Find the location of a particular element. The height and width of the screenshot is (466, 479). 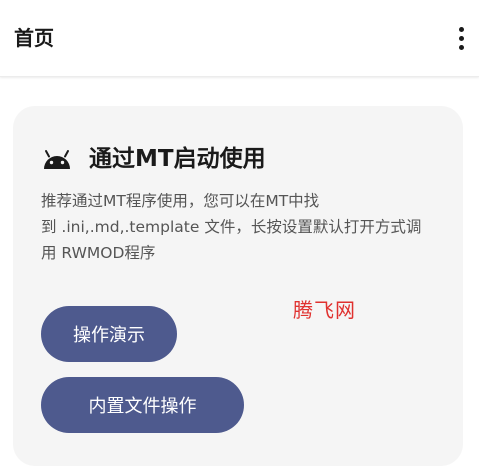

page-title: 首页 is located at coordinates (34, 38).